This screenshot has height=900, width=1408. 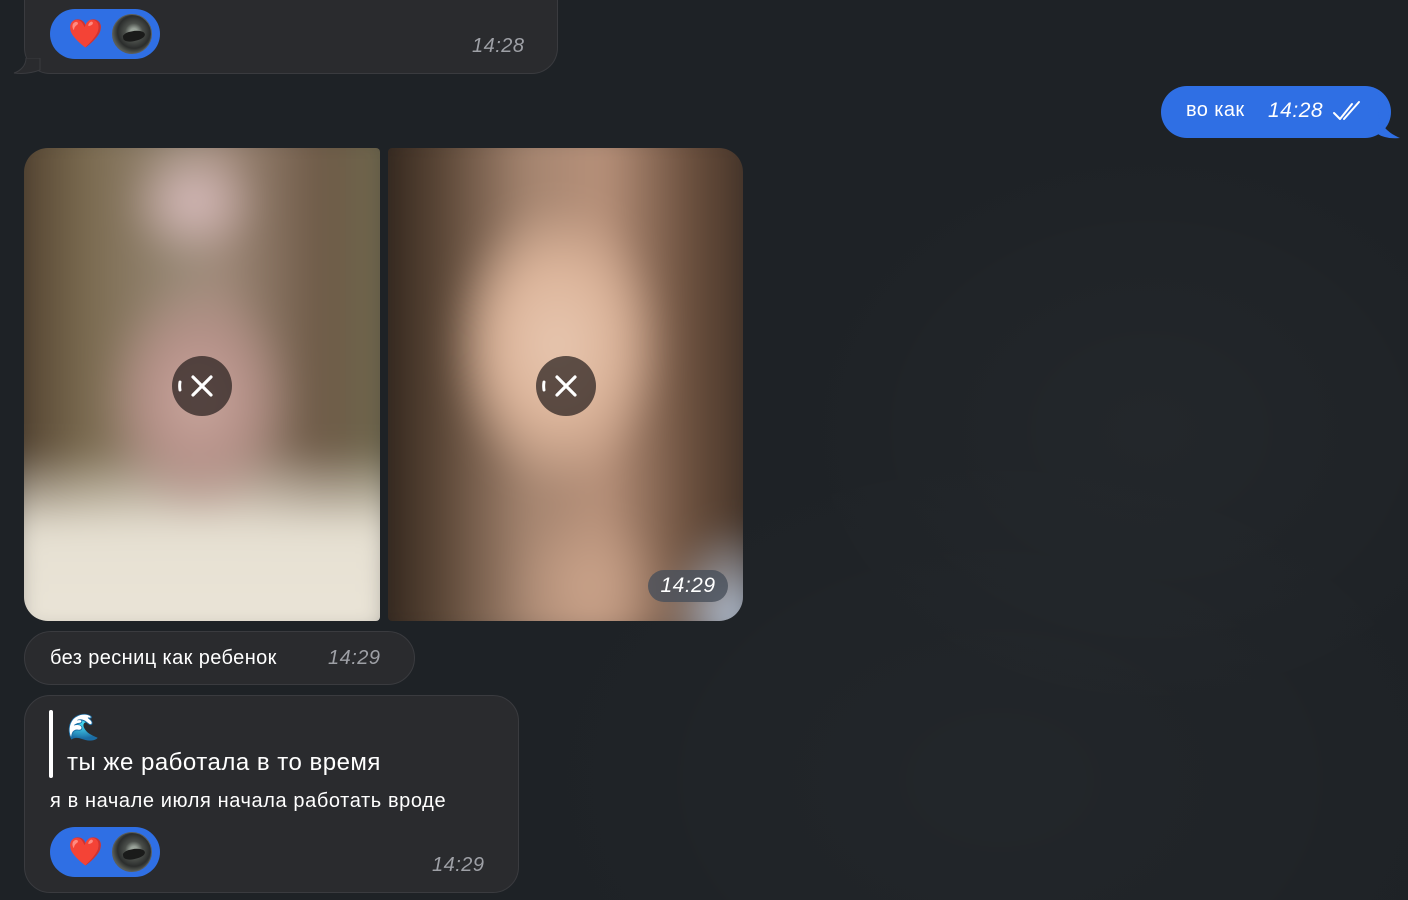 What do you see at coordinates (291, 37) in the screenshot?
I see `incoming-message: ❤️ 14:28` at bounding box center [291, 37].